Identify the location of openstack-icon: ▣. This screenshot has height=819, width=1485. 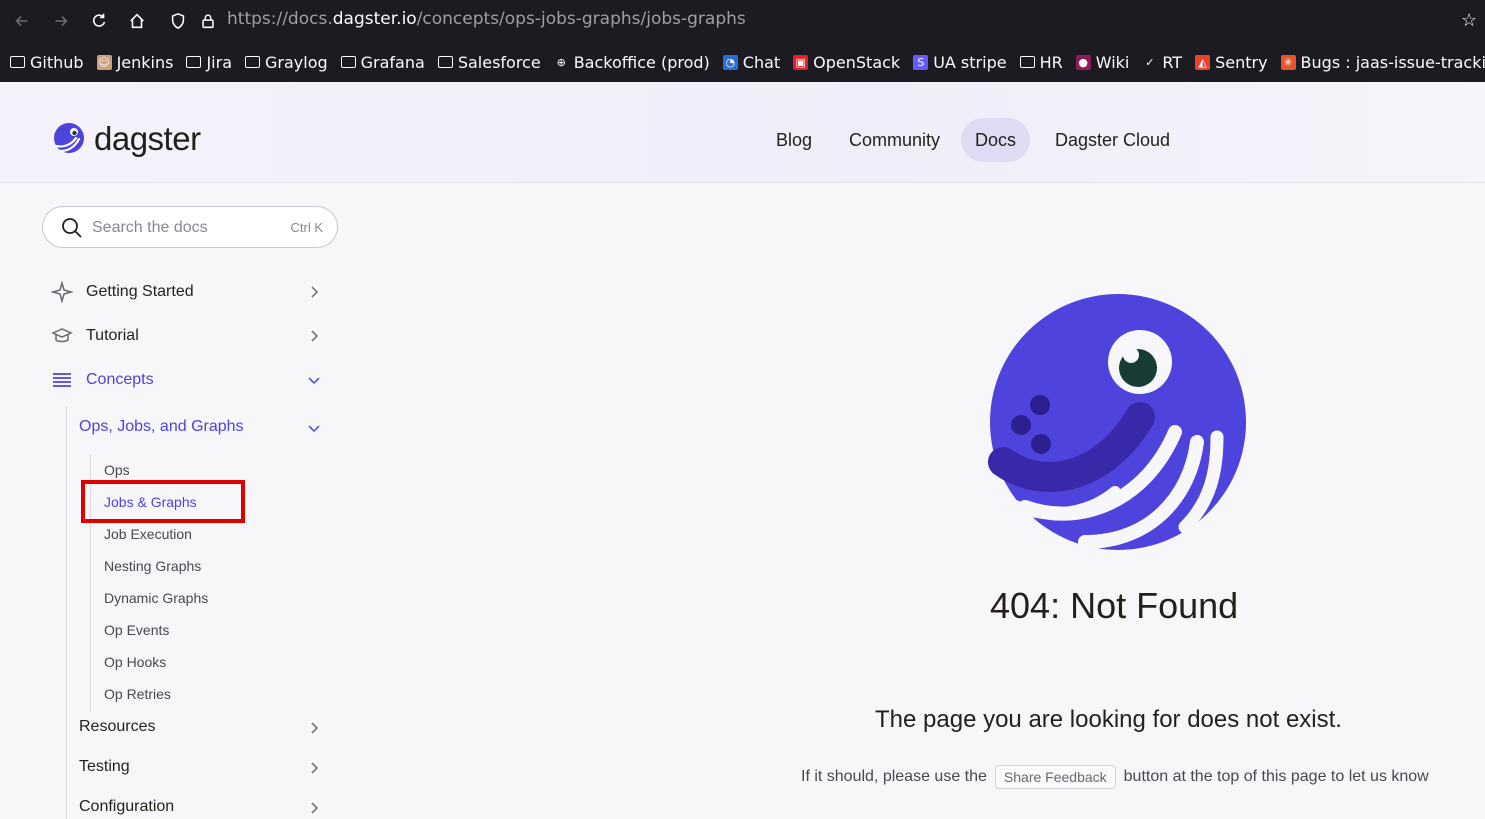
(801, 62).